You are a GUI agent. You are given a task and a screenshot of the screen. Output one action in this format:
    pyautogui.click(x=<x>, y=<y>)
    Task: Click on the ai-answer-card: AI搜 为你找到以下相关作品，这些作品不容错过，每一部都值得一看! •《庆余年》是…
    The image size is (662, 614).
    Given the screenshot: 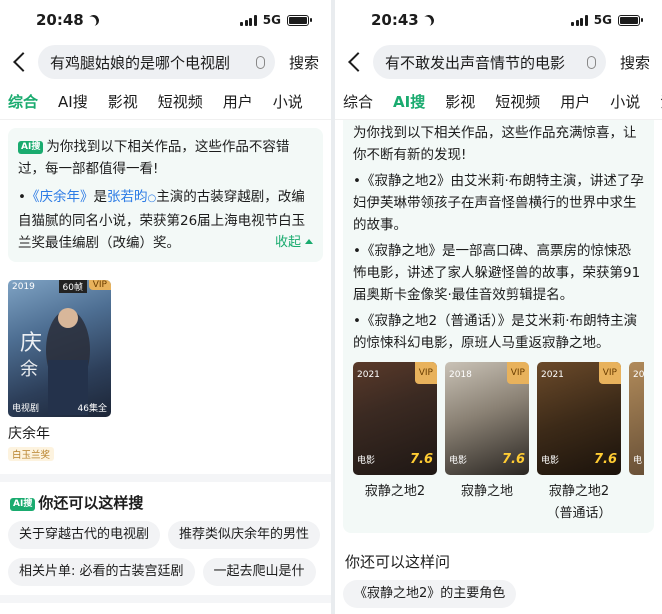 What is the action you would take?
    pyautogui.click(x=165, y=195)
    